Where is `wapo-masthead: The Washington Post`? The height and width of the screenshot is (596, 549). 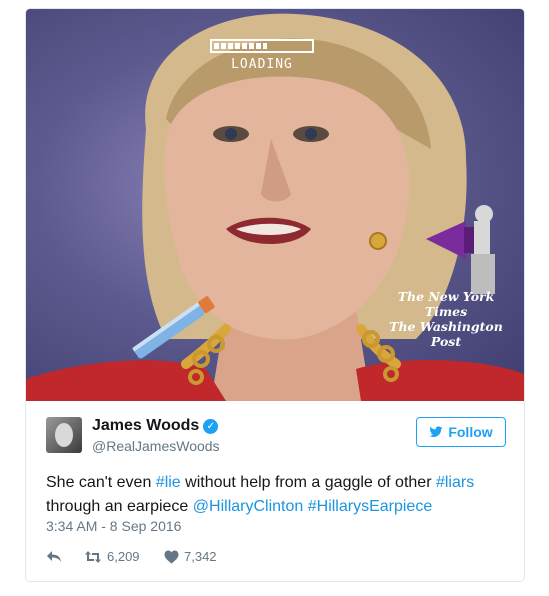
wapo-masthead: The Washington Post is located at coordinates (446, 334).